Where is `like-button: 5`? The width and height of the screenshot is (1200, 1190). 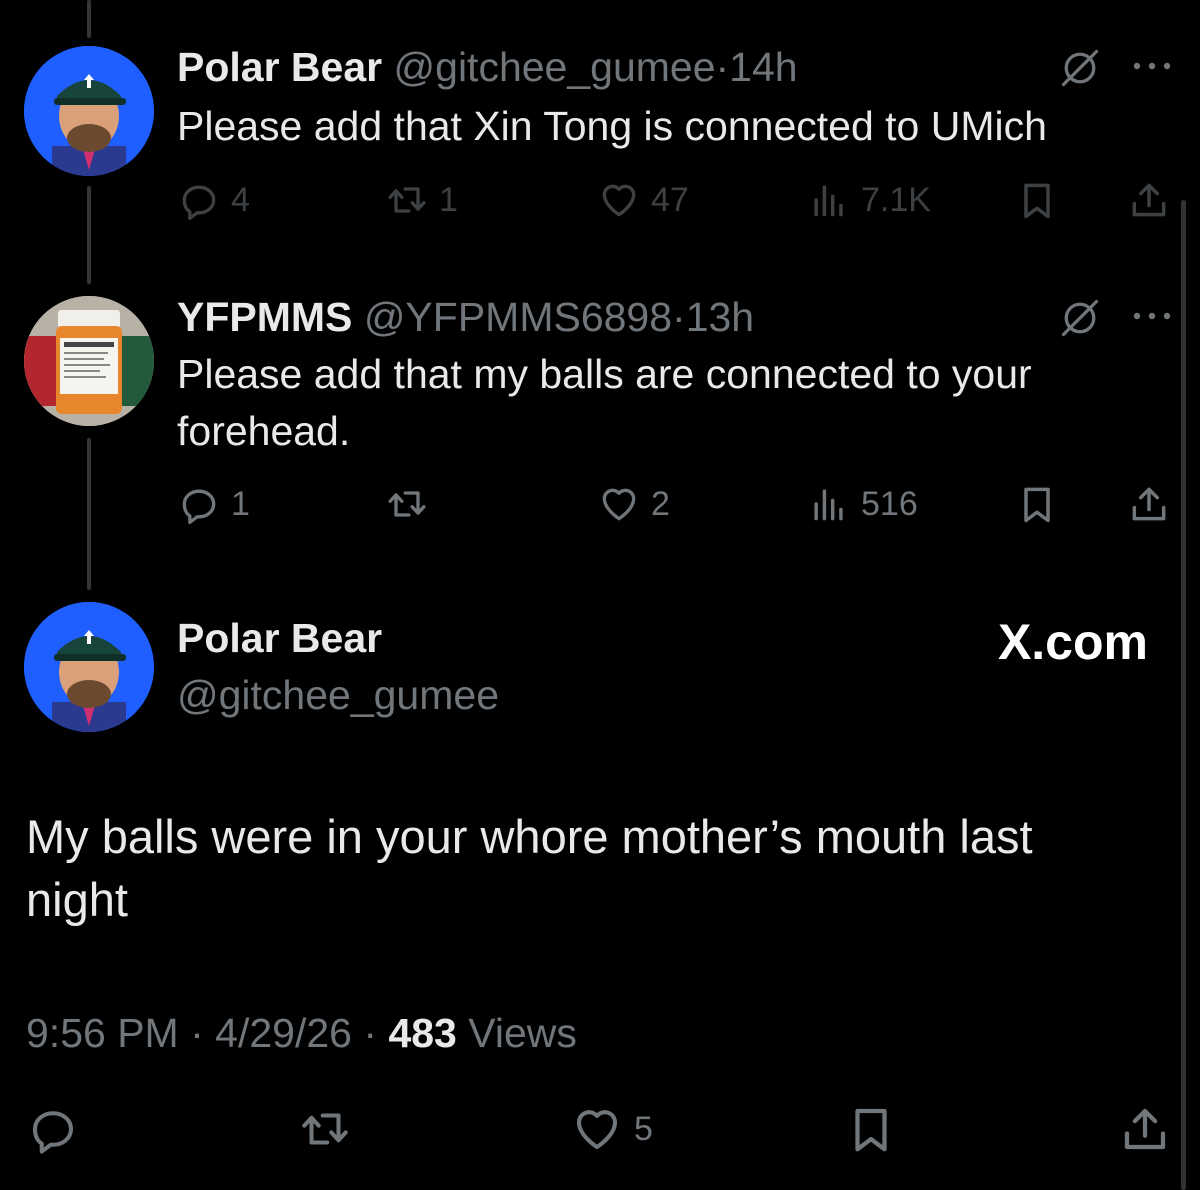 like-button: 5 is located at coordinates (611, 1129).